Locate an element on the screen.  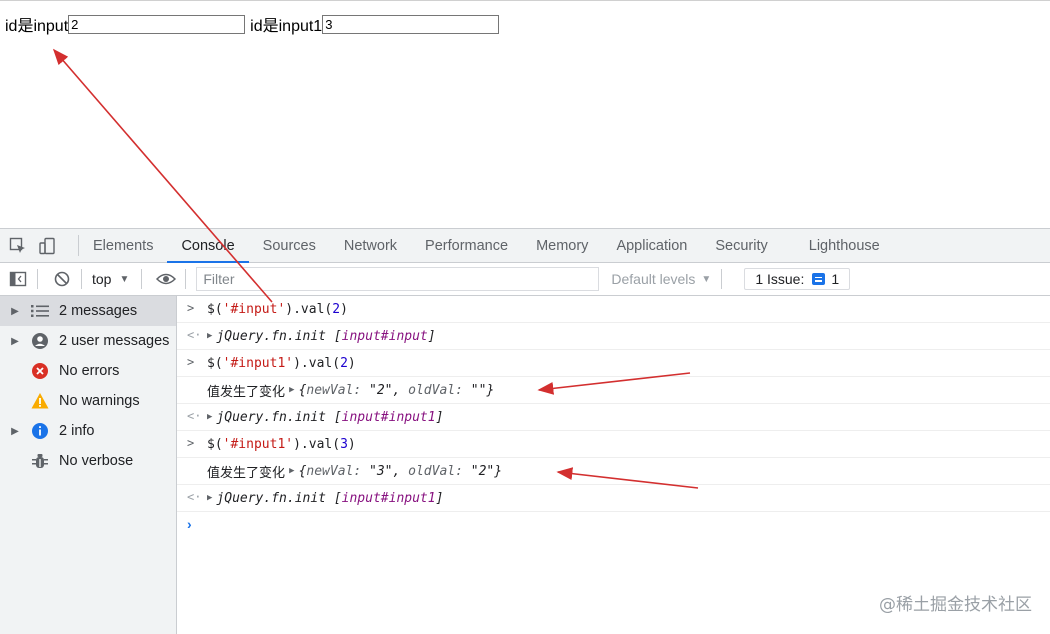
issues-button: 1 Issue: 1 is located at coordinates (797, 279).